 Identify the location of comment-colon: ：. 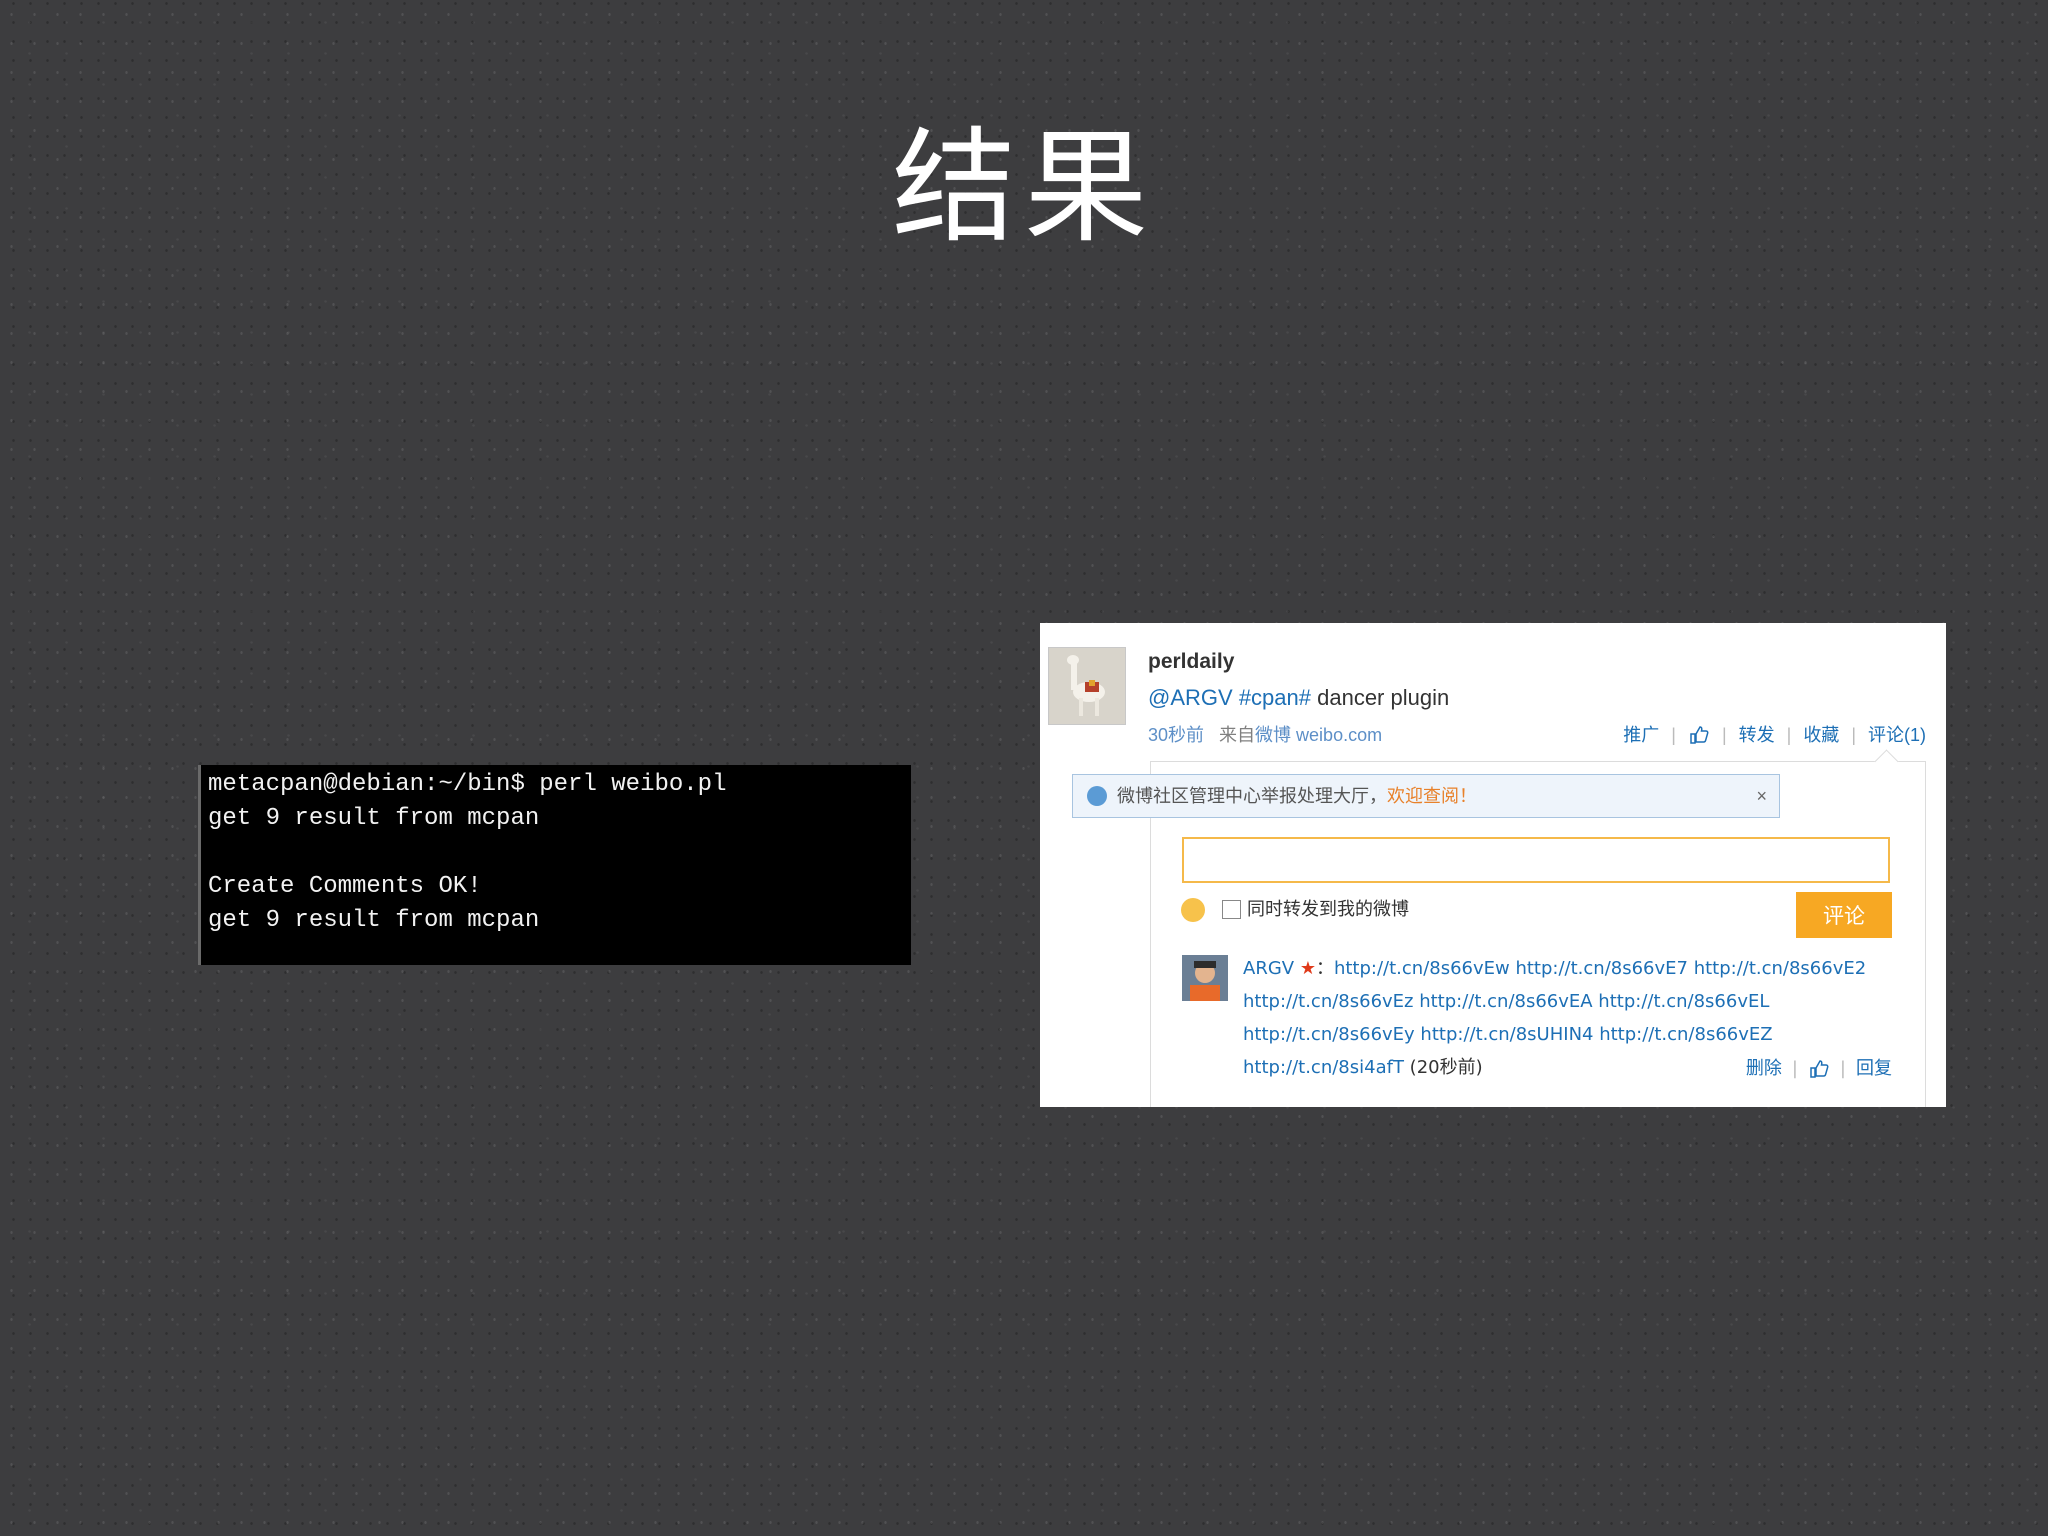
(1324, 968).